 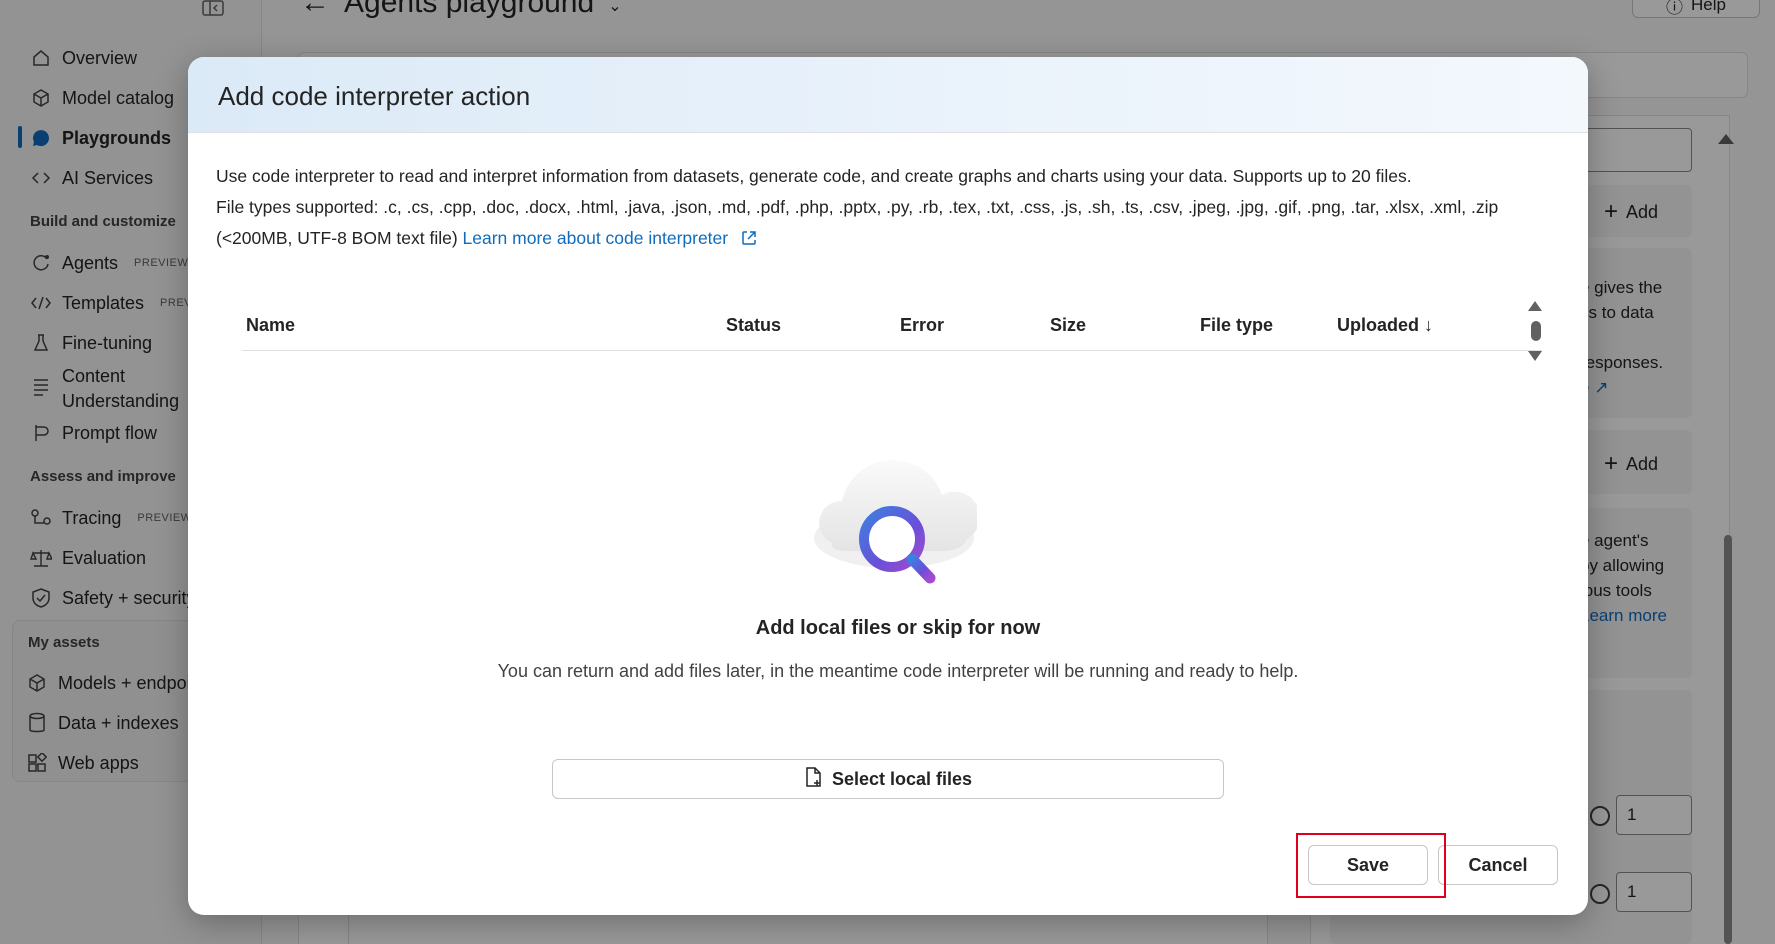 What do you see at coordinates (898, 628) in the screenshot?
I see `empty-state-title: Add local files or skip for now` at bounding box center [898, 628].